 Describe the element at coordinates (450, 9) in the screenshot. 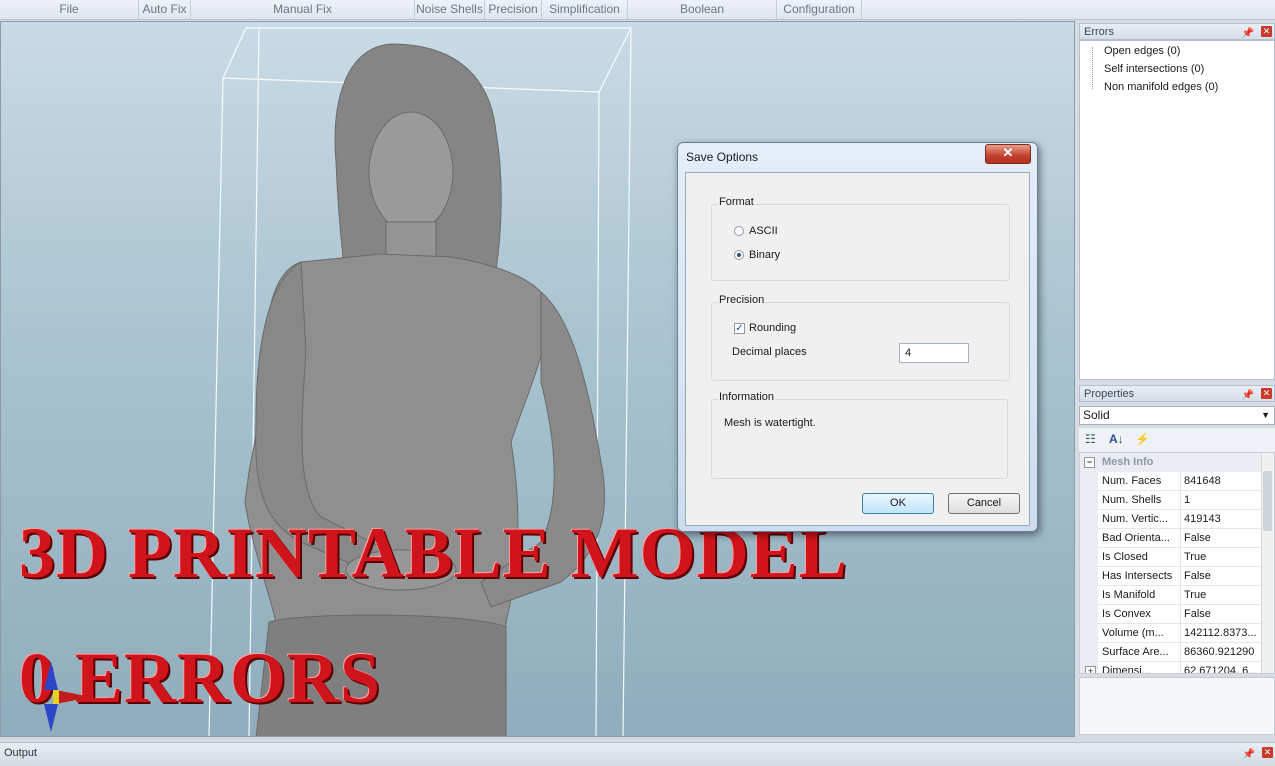

I see `ribbon-group-noise-shells: Noise Shells` at that location.